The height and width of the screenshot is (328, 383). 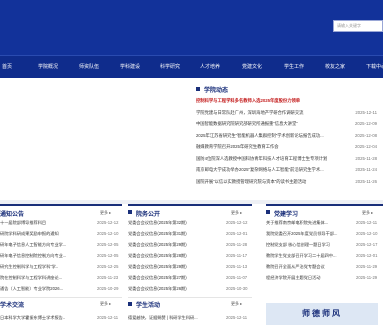 I want to click on news-item-date: 2025-11-26, so click(x=366, y=181).